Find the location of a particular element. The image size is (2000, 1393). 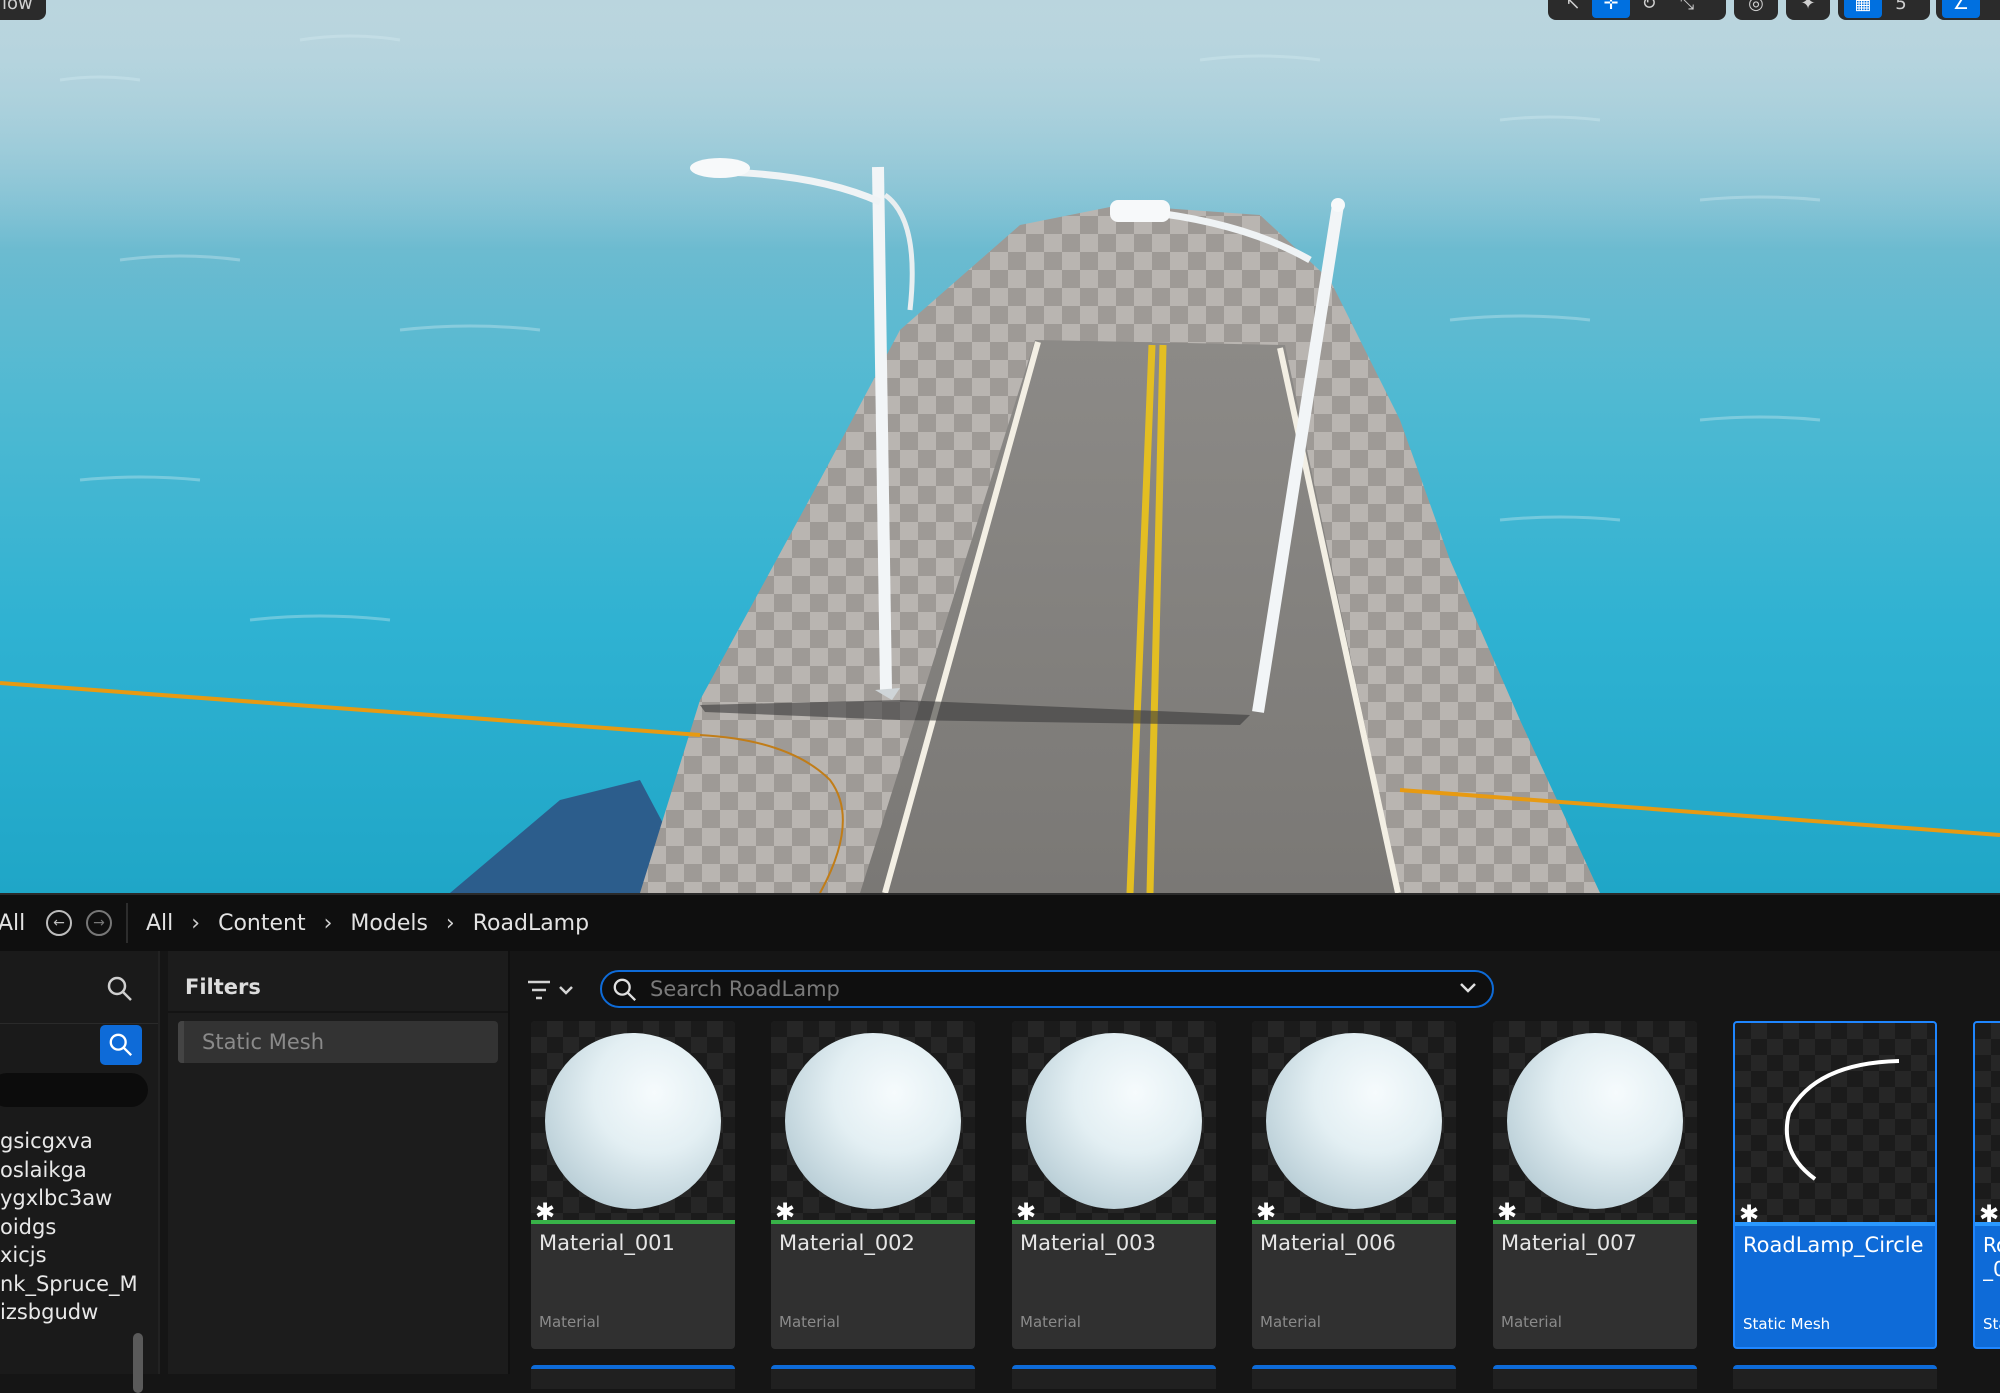

folder-item: gsicgxva is located at coordinates (69, 1141).